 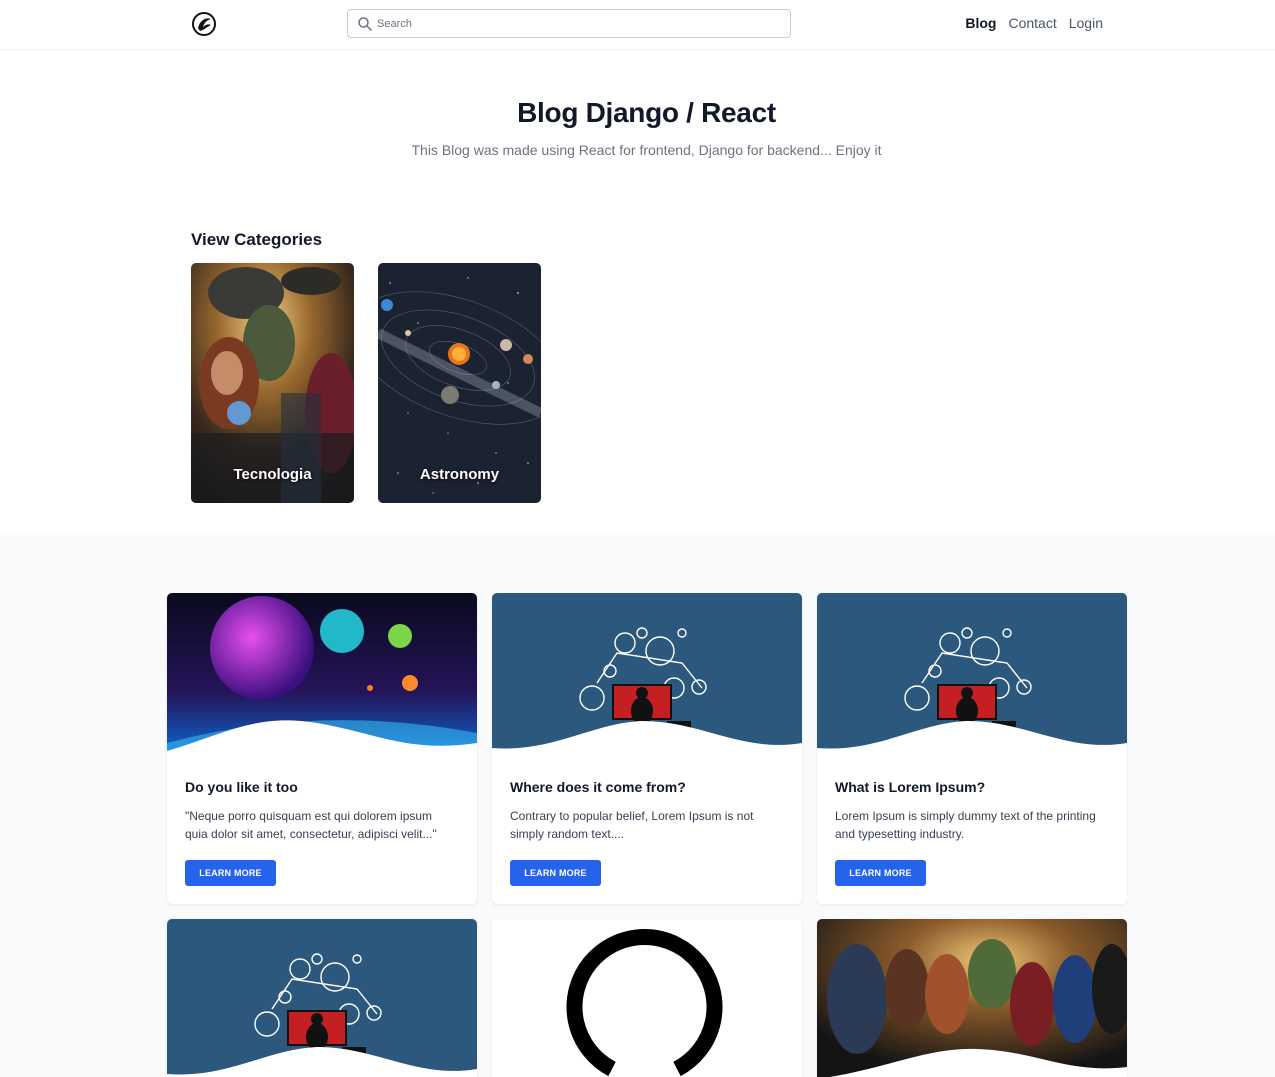 I want to click on page-title: Blog Django / React, so click(x=646, y=112).